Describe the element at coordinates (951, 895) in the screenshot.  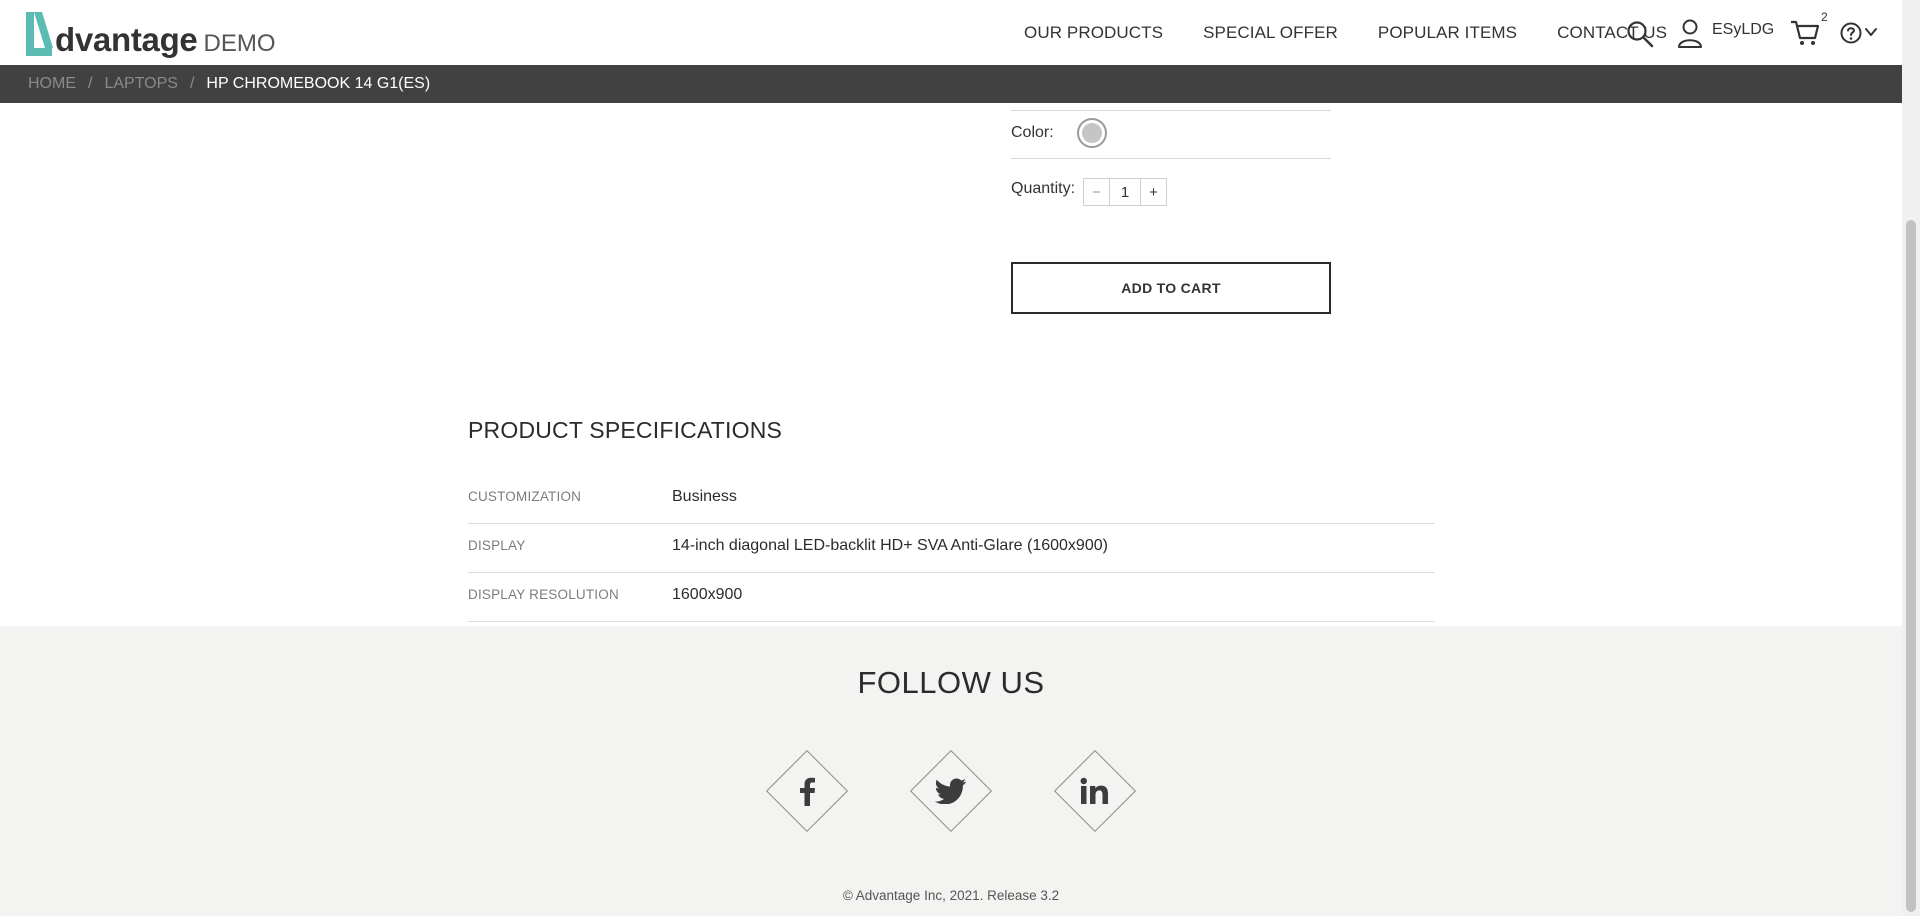
I see `copyright-text: © Advantage Inc, 2021. Release 3.2` at that location.